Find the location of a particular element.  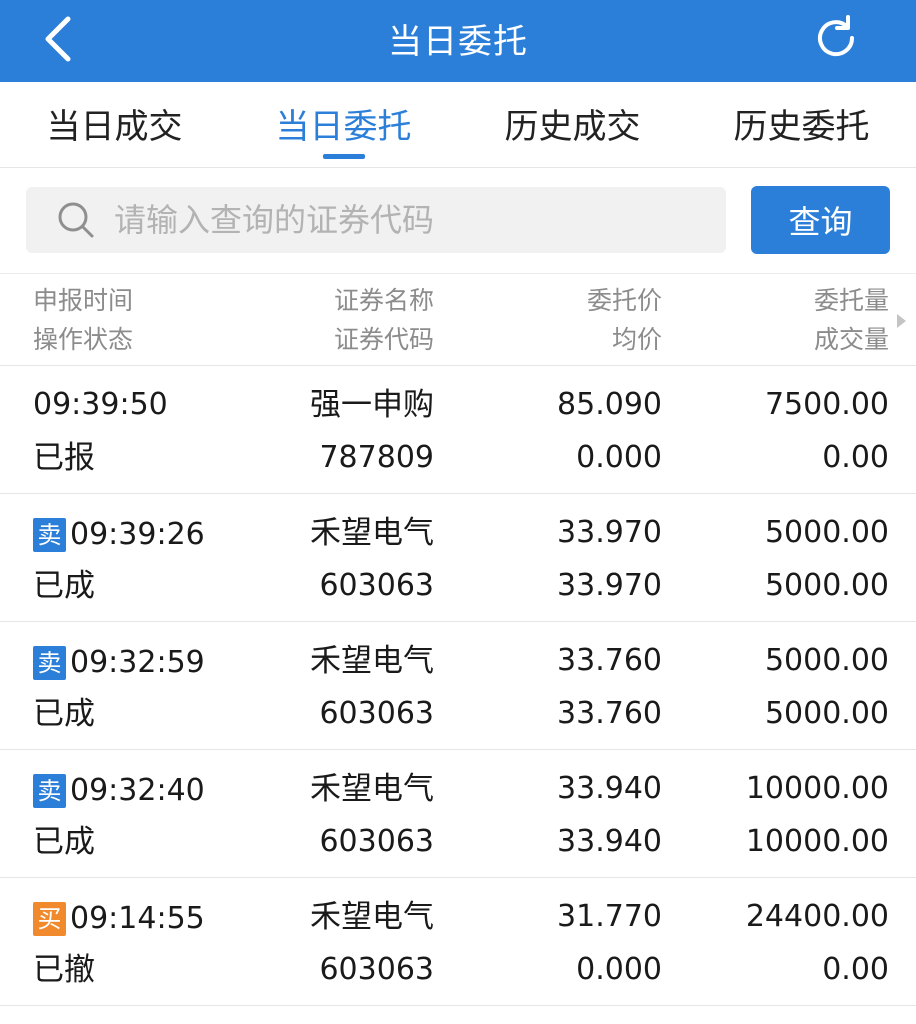

order-time: 09:32:59 is located at coordinates (137, 662).